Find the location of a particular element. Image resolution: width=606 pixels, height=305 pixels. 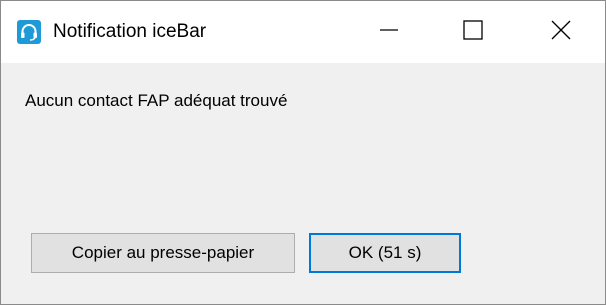

minimize-button is located at coordinates (389, 32).